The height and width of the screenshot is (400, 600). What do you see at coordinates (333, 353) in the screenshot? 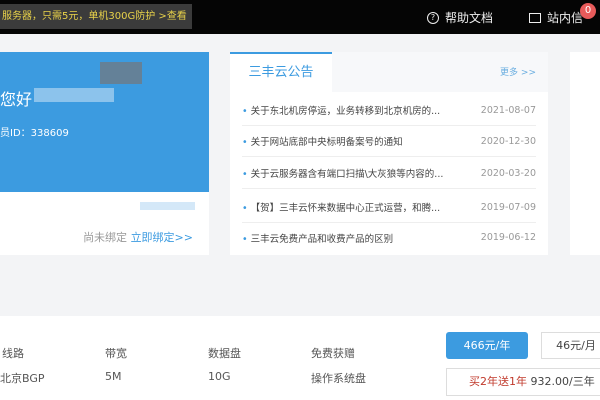
I see `spec-label: 免费获赠` at bounding box center [333, 353].